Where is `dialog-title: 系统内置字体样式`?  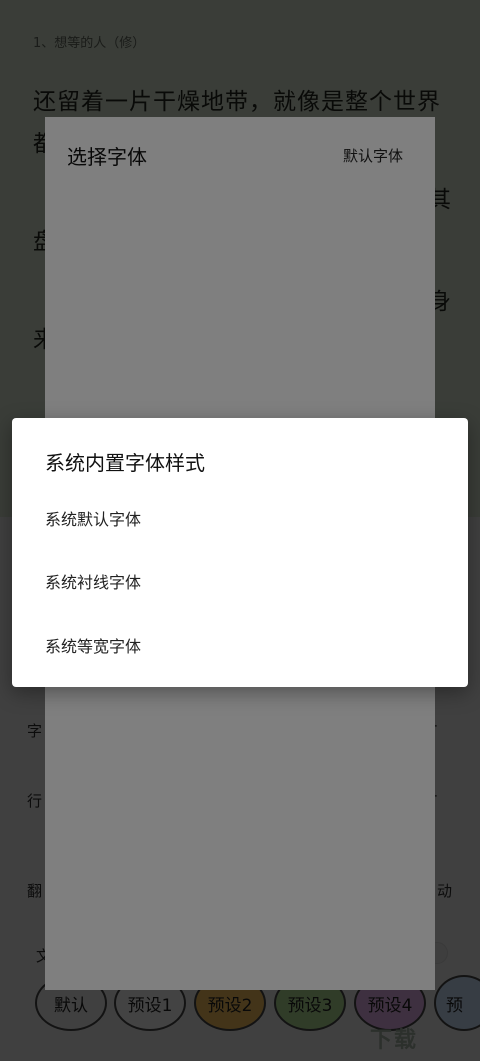
dialog-title: 系统内置字体样式 is located at coordinates (125, 463).